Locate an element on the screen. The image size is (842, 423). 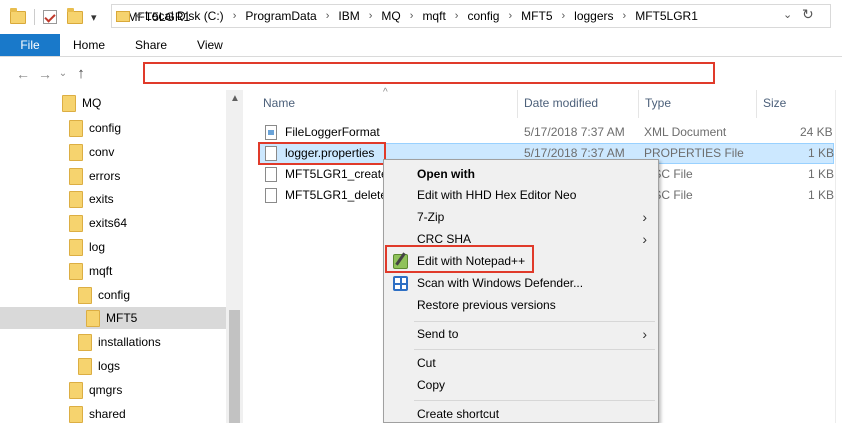
tab-view: View is located at coordinates (210, 45).